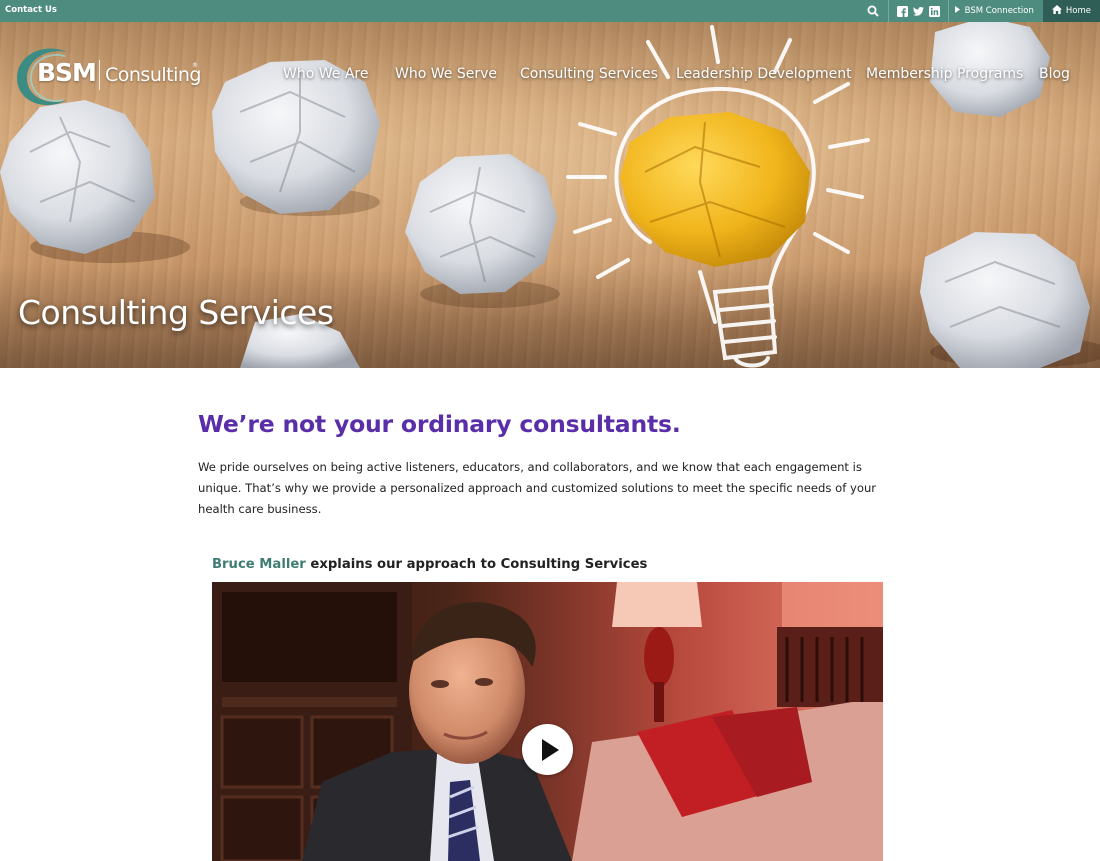  What do you see at coordinates (873, 11) in the screenshot?
I see `search-icon` at bounding box center [873, 11].